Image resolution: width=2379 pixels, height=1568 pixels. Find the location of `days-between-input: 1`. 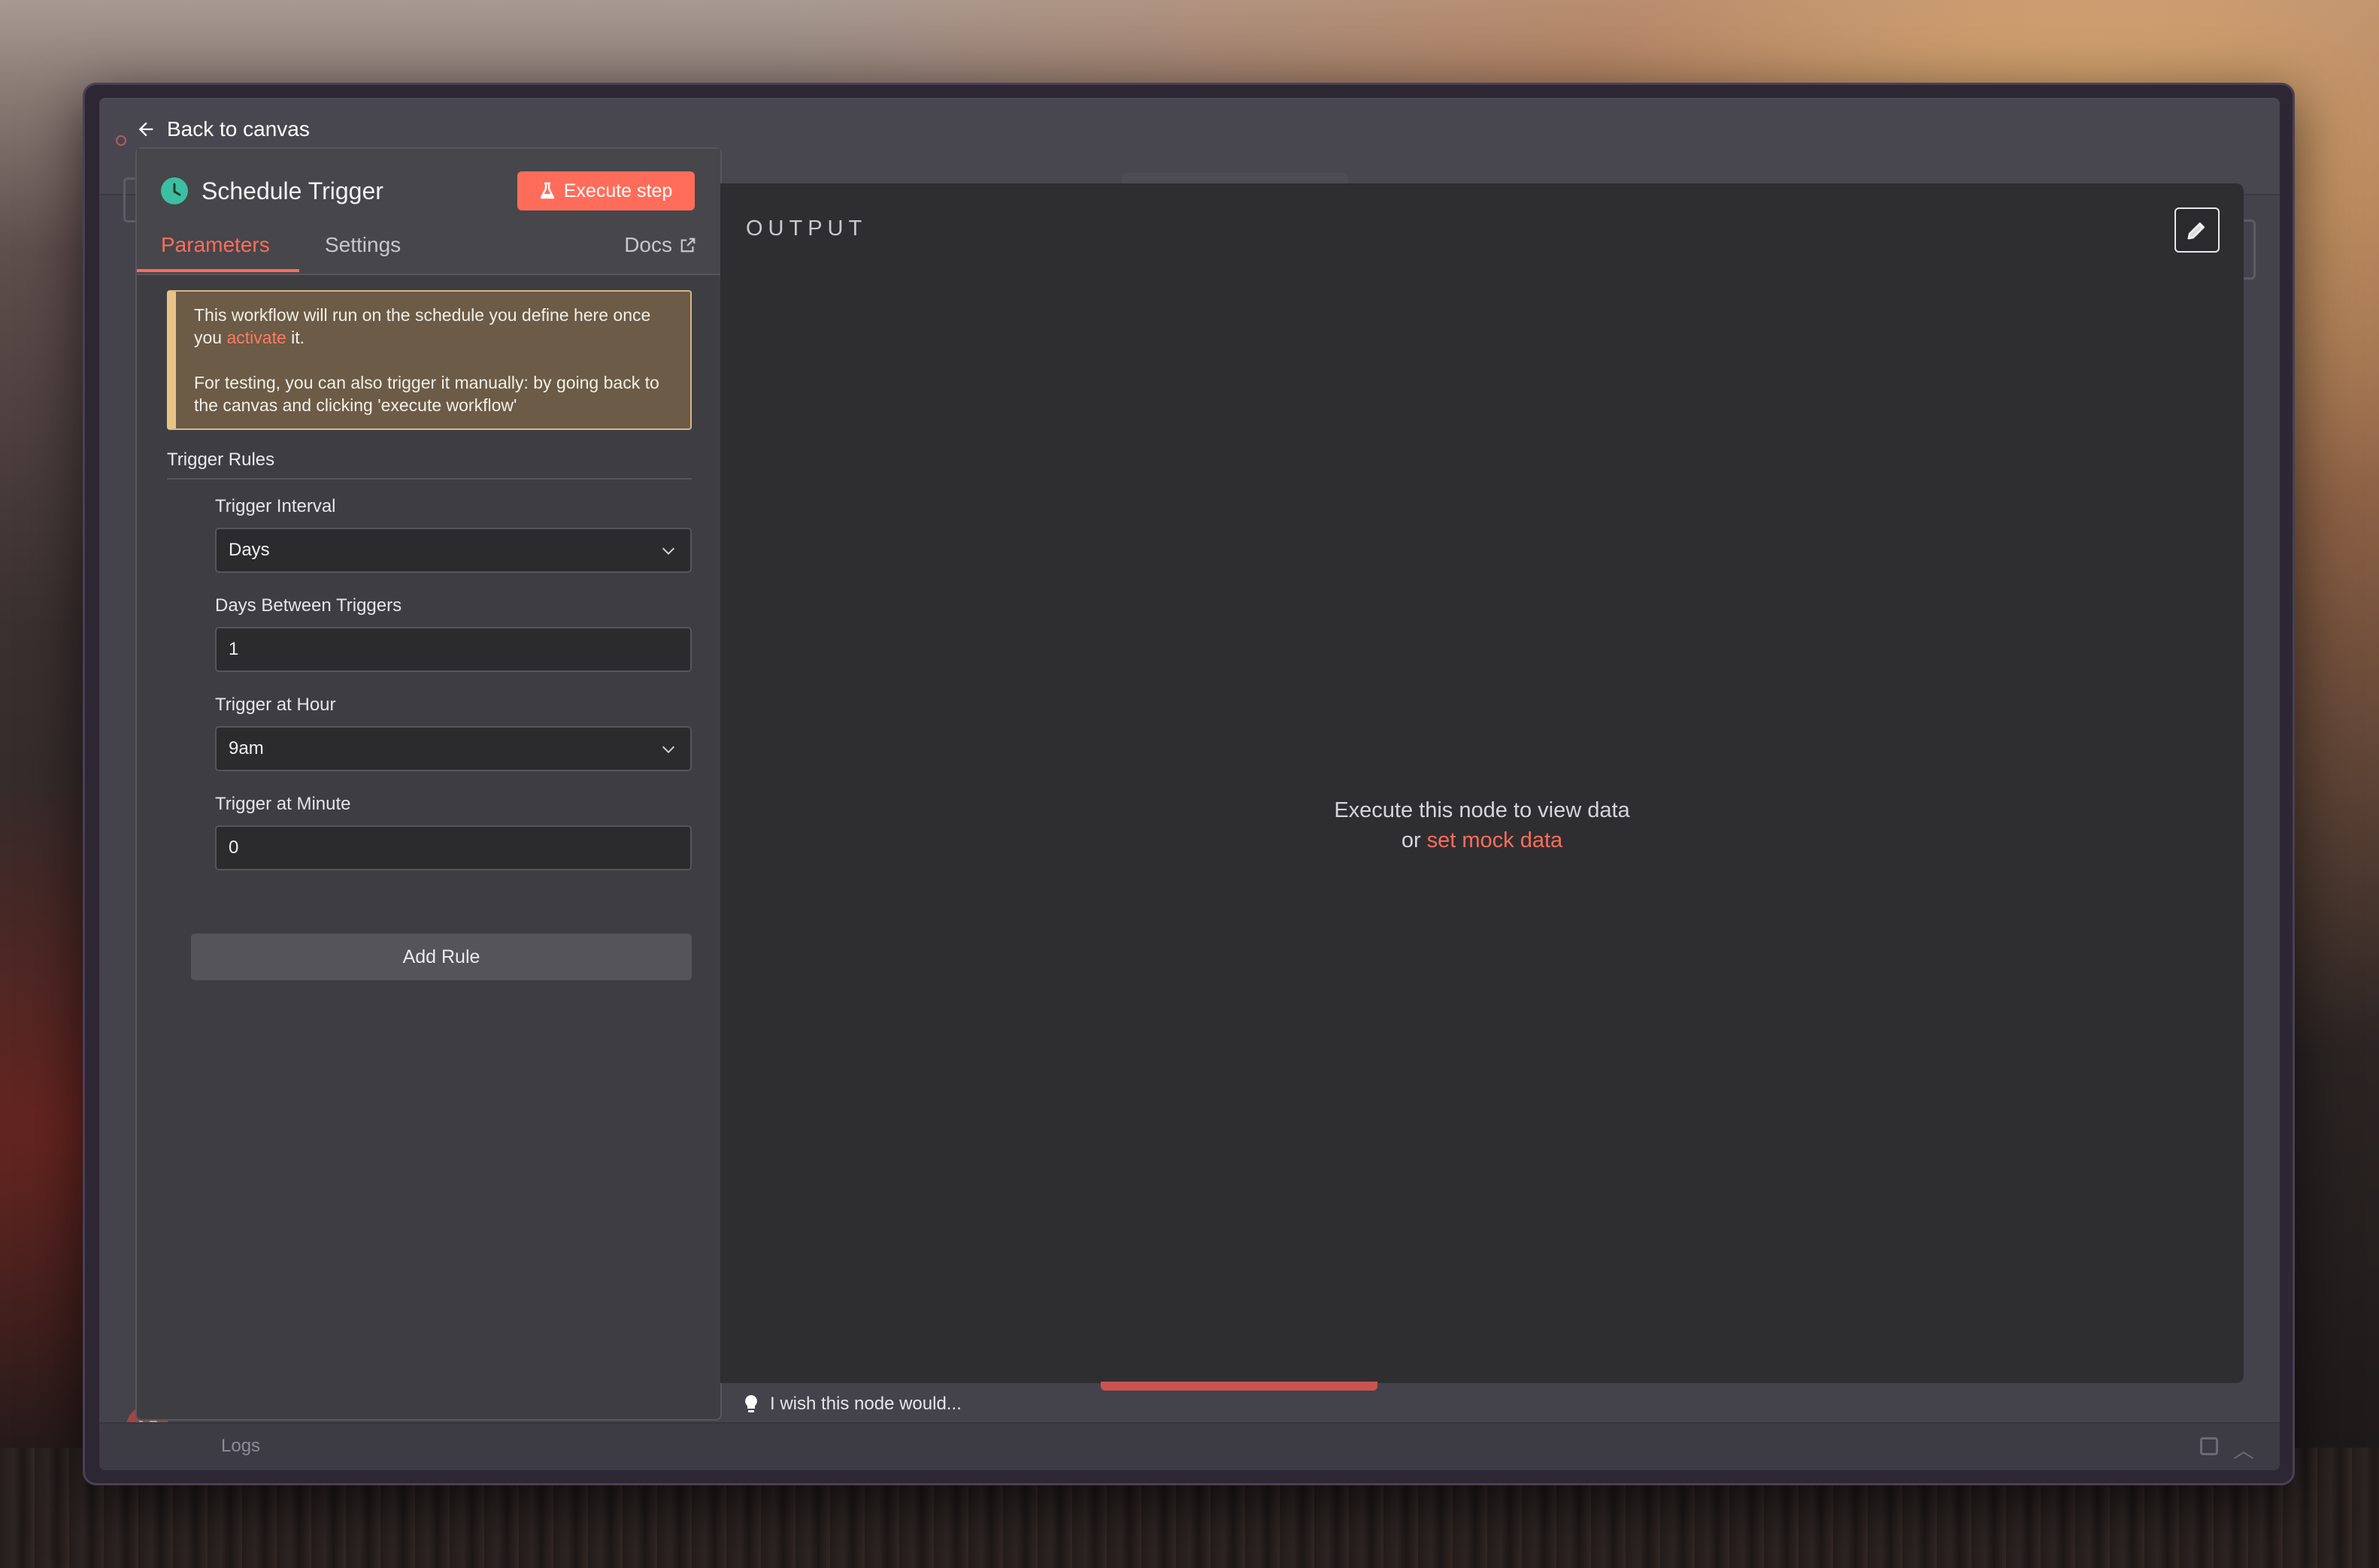

days-between-input: 1 is located at coordinates (453, 649).